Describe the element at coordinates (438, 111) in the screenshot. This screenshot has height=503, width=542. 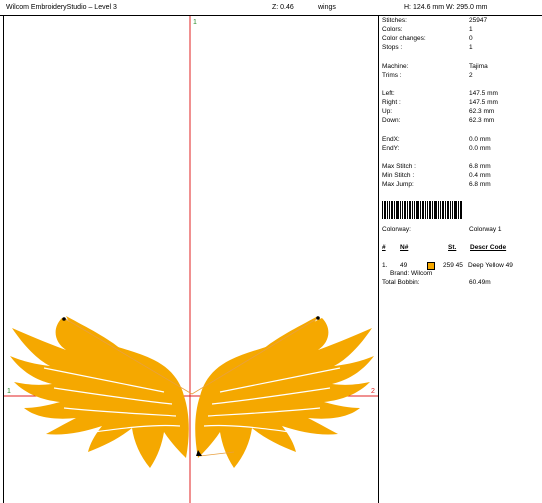
I see `stat-up: Up: 62.3 mm` at that location.